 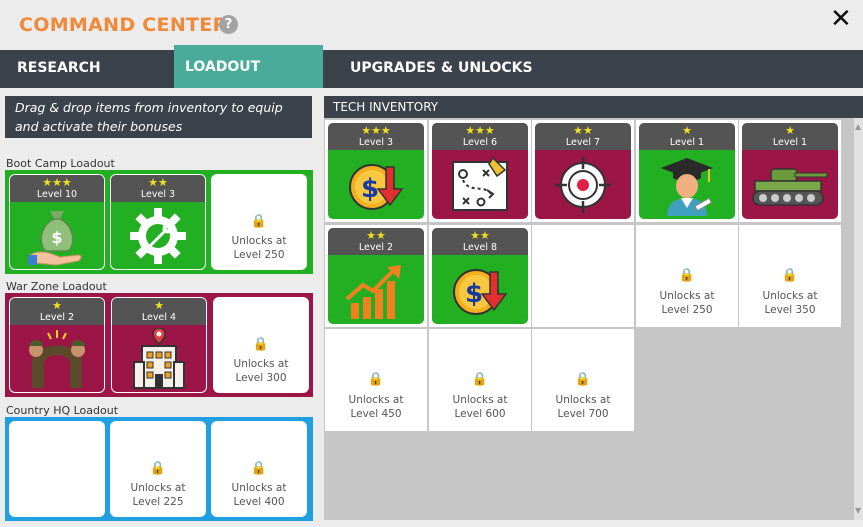 What do you see at coordinates (480, 247) in the screenshot?
I see `level-label: Level 8` at bounding box center [480, 247].